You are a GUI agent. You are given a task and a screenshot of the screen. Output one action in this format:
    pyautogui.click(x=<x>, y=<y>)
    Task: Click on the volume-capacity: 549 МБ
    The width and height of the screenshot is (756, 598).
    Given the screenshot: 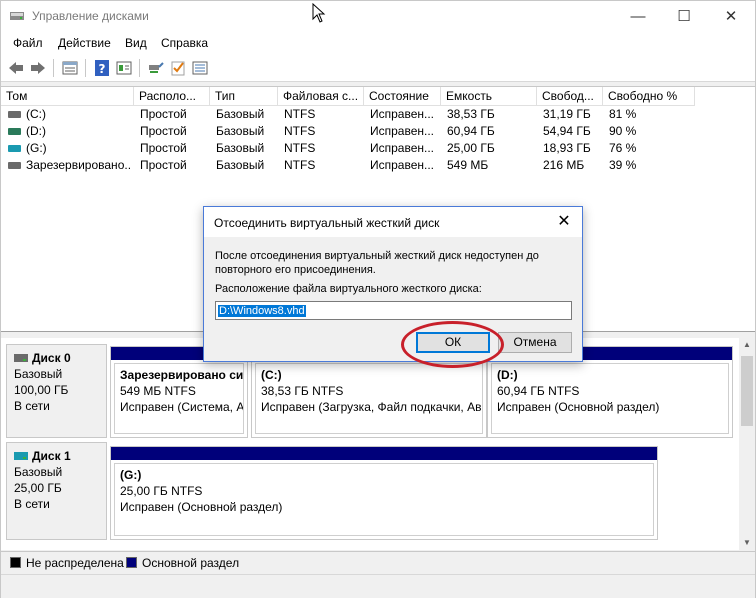 What is the action you would take?
    pyautogui.click(x=468, y=165)
    